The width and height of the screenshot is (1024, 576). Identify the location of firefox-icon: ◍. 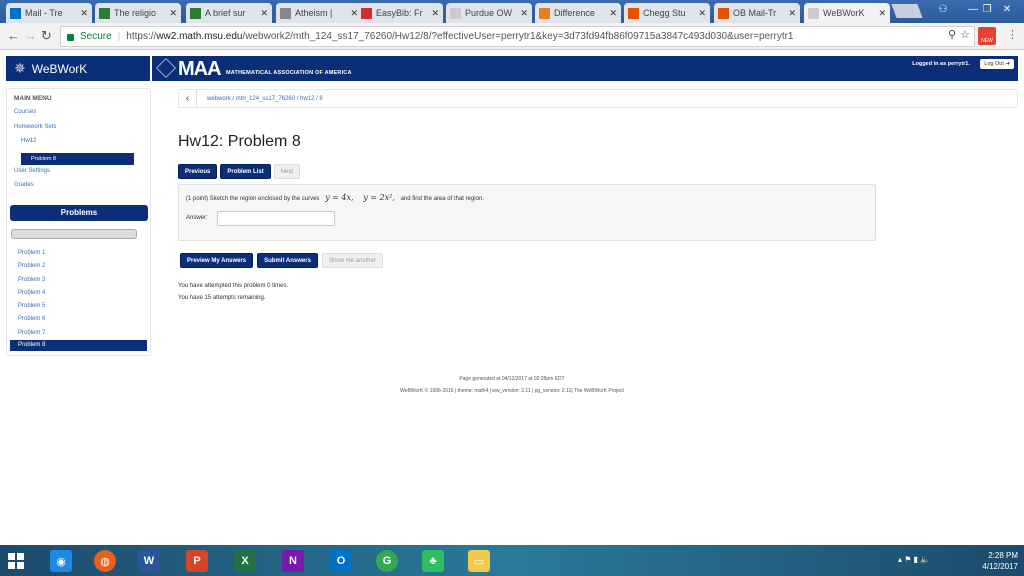
(105, 561).